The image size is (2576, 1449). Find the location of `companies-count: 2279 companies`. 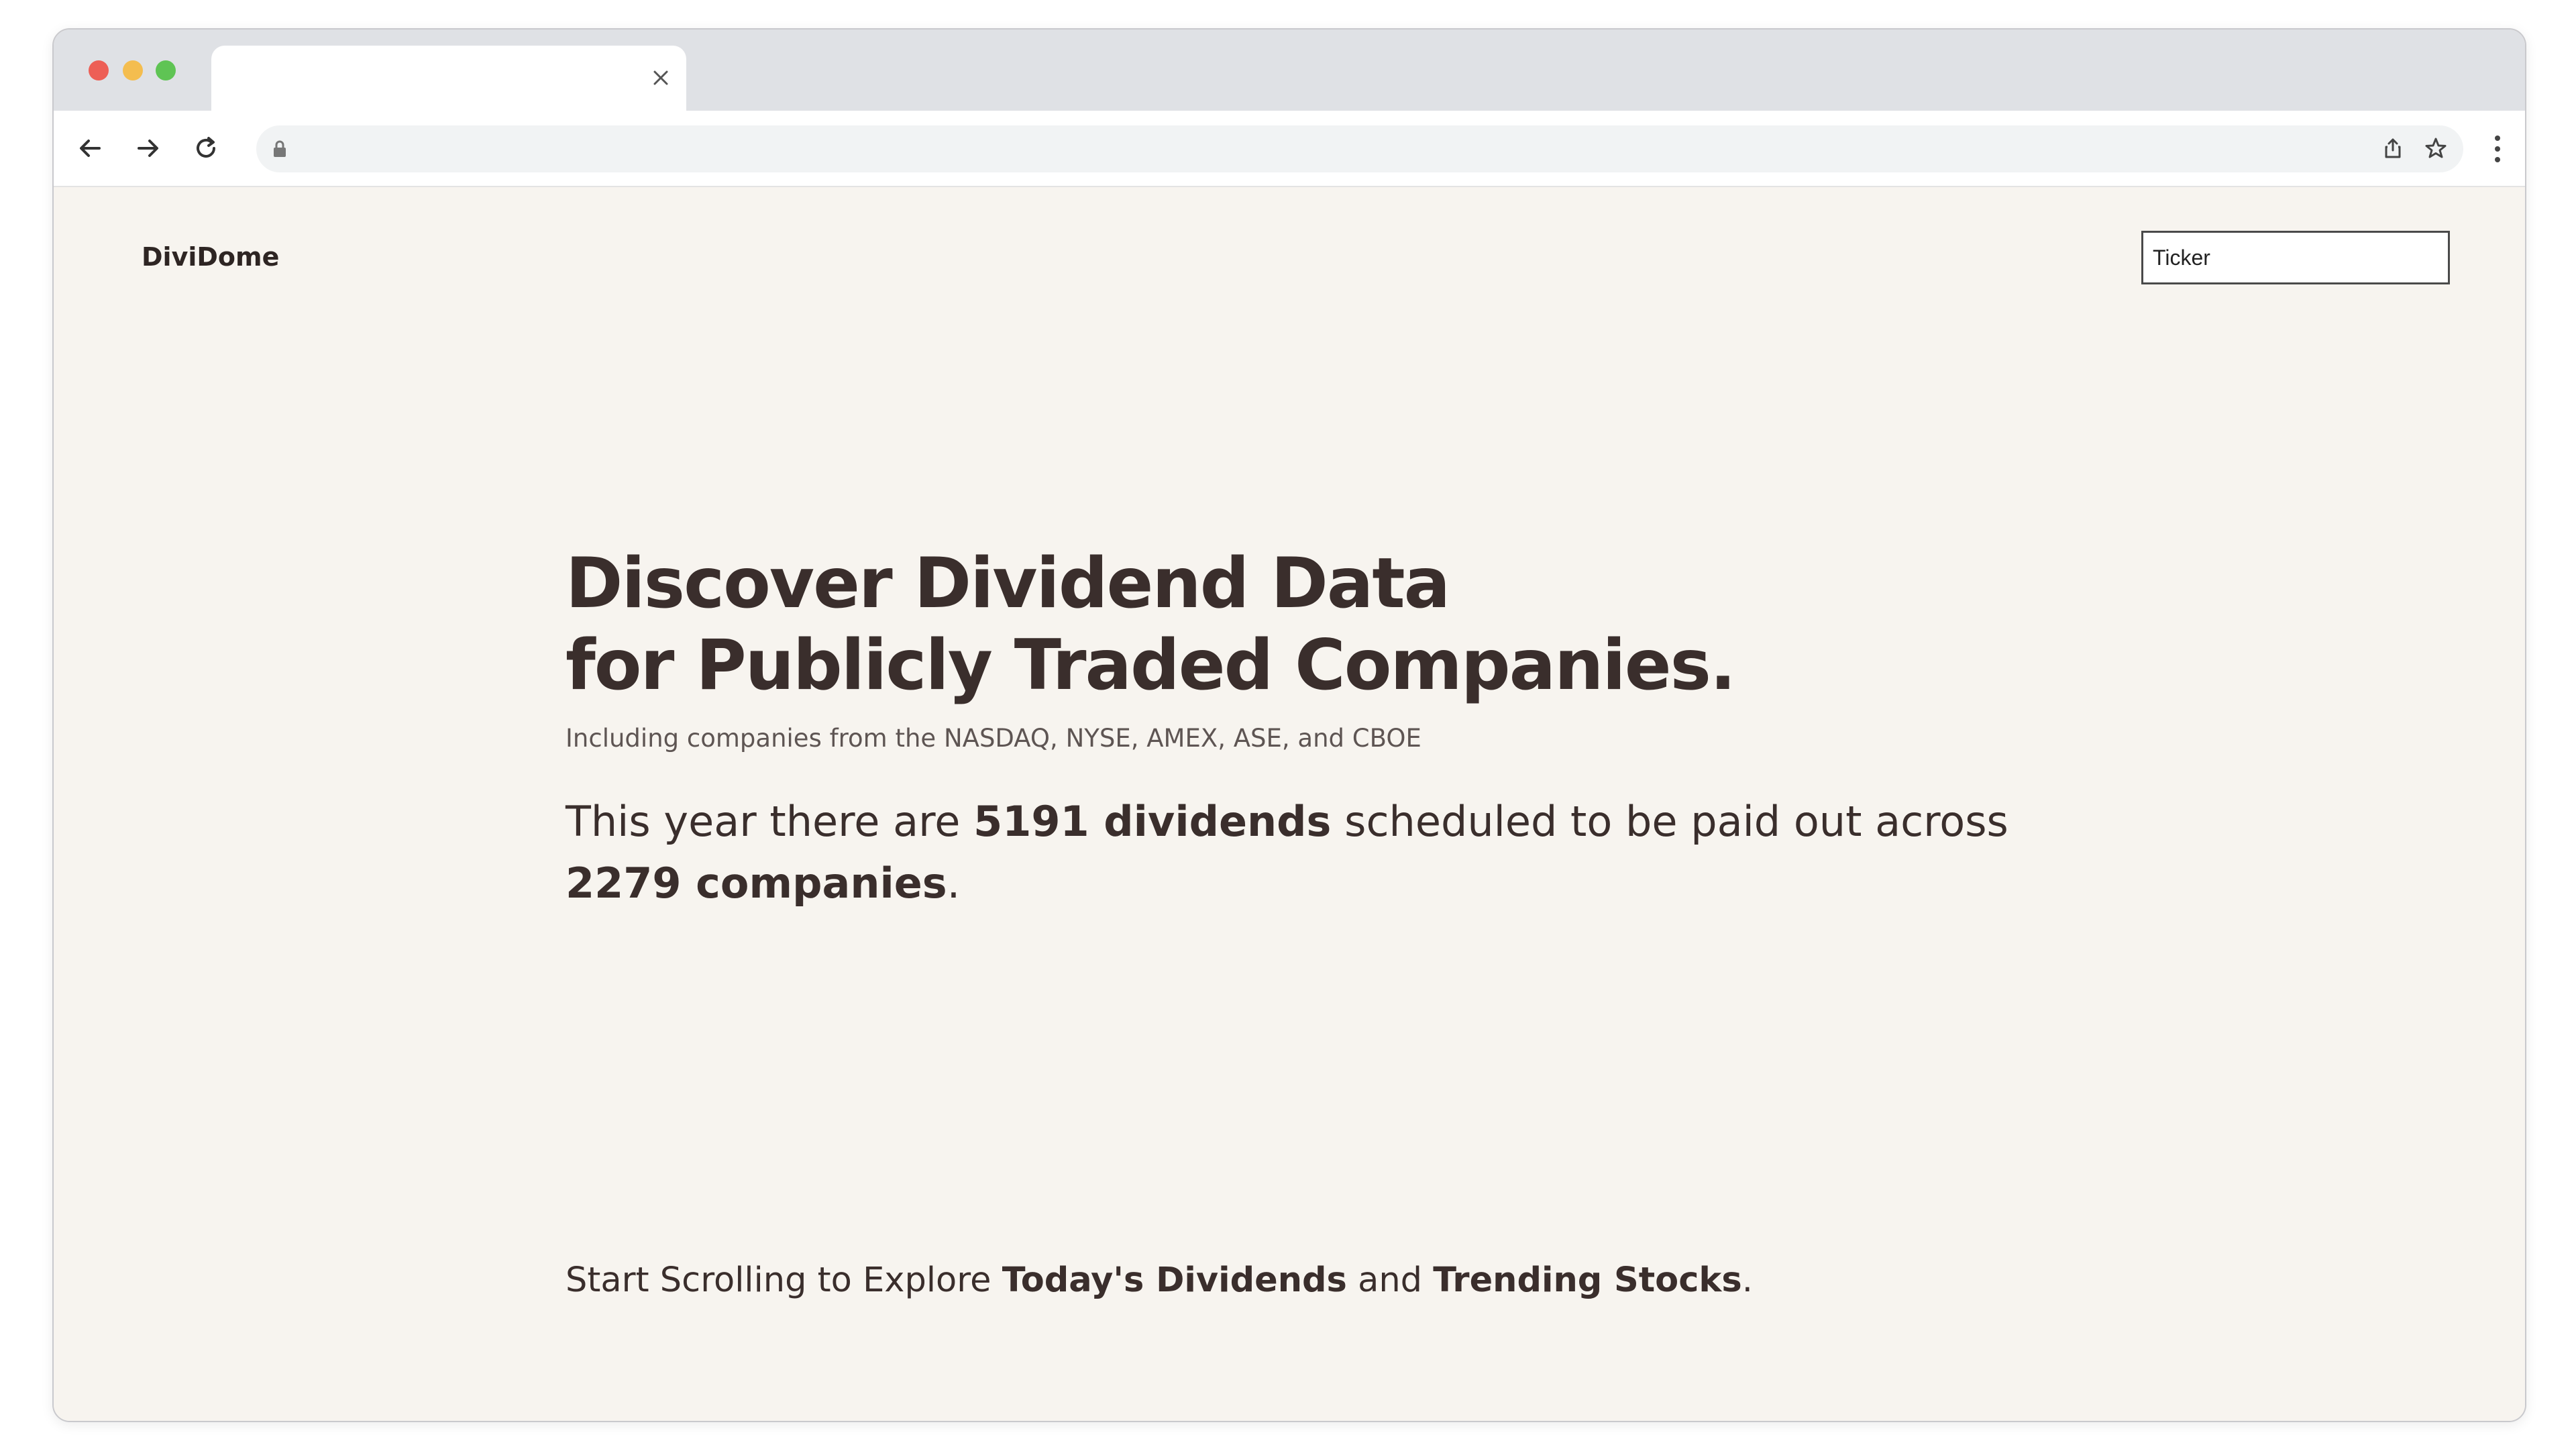

companies-count: 2279 companies is located at coordinates (756, 883).